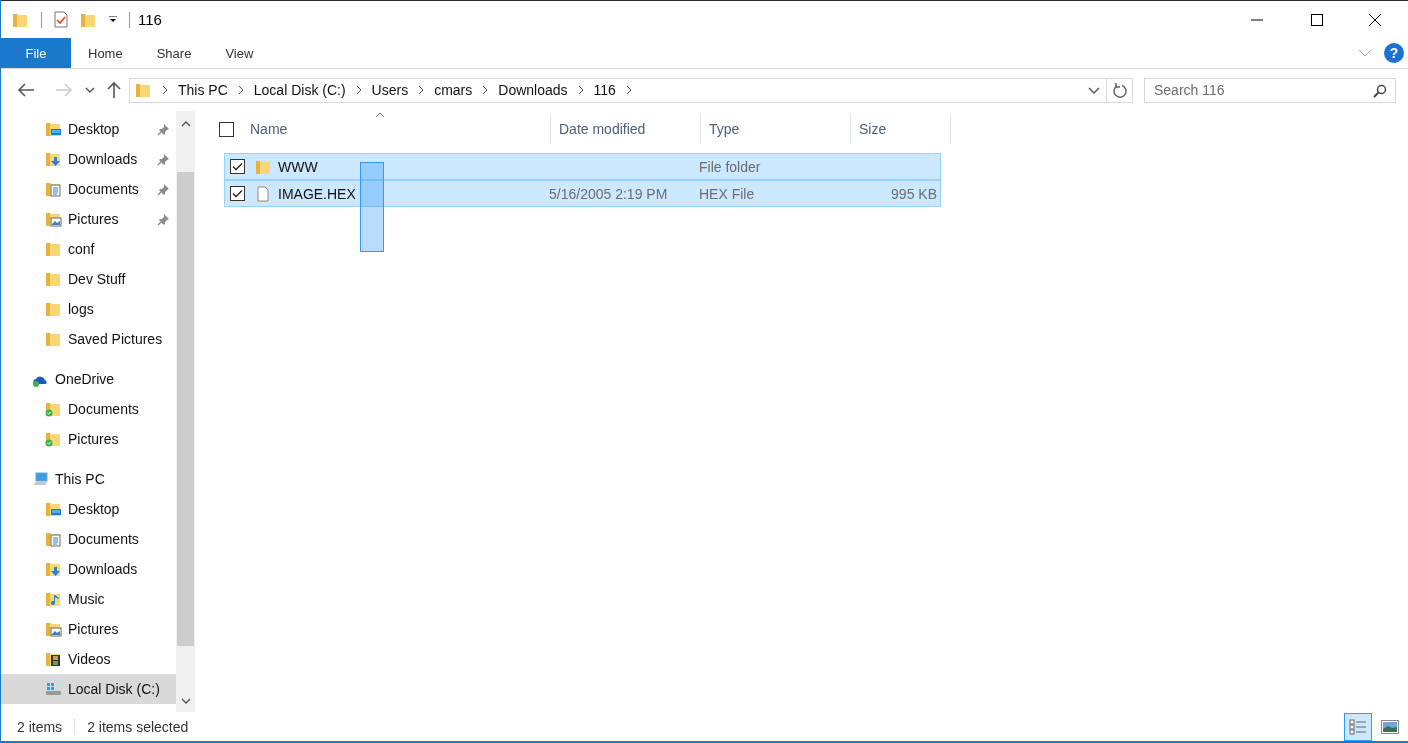 The image size is (1408, 743). Describe the element at coordinates (1257, 19) in the screenshot. I see `minimize-icon` at that location.